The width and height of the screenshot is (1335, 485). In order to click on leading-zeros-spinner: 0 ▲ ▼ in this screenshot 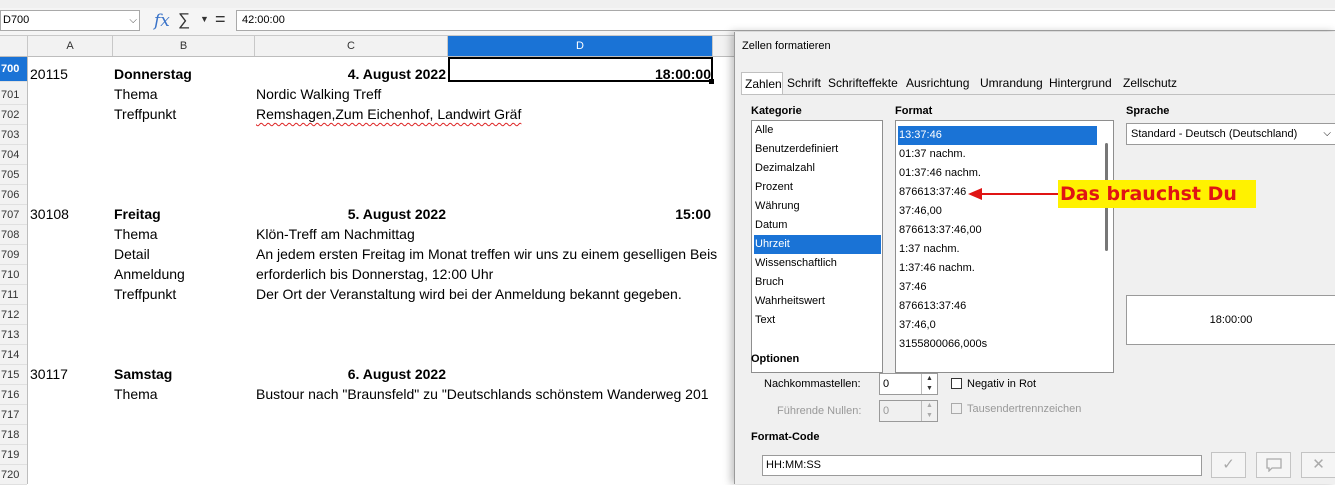, I will do `click(908, 411)`.